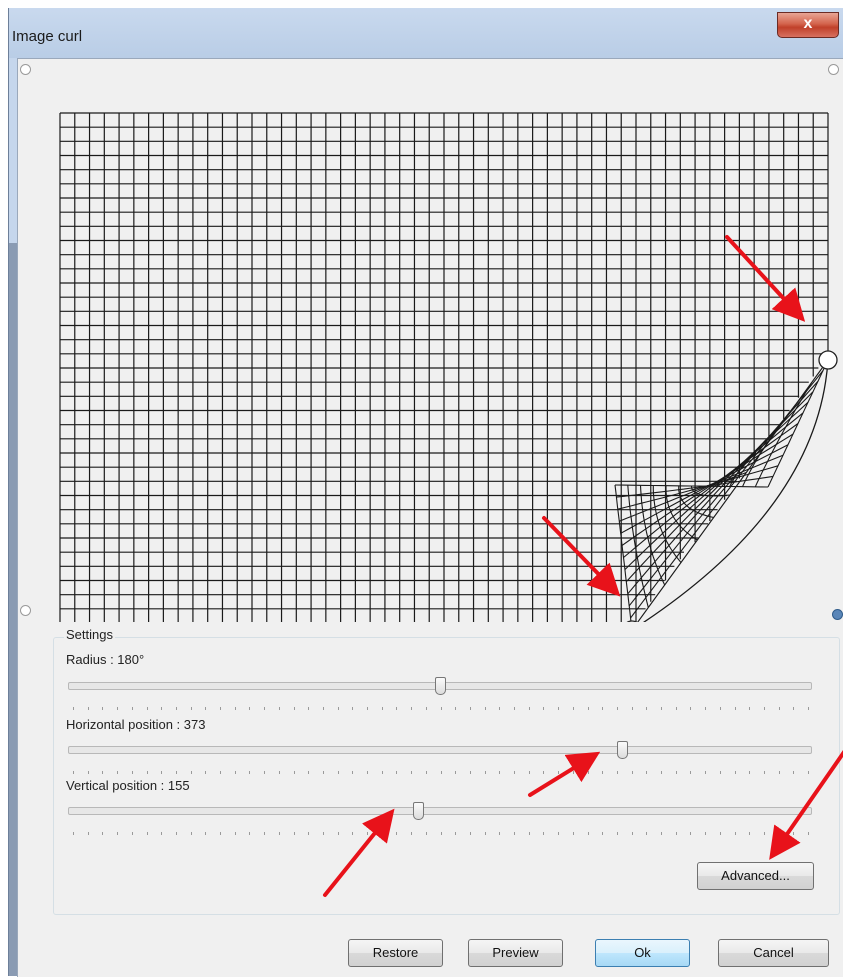  What do you see at coordinates (136, 724) in the screenshot?
I see `horizontal-position-label: Horizontal position : 373` at bounding box center [136, 724].